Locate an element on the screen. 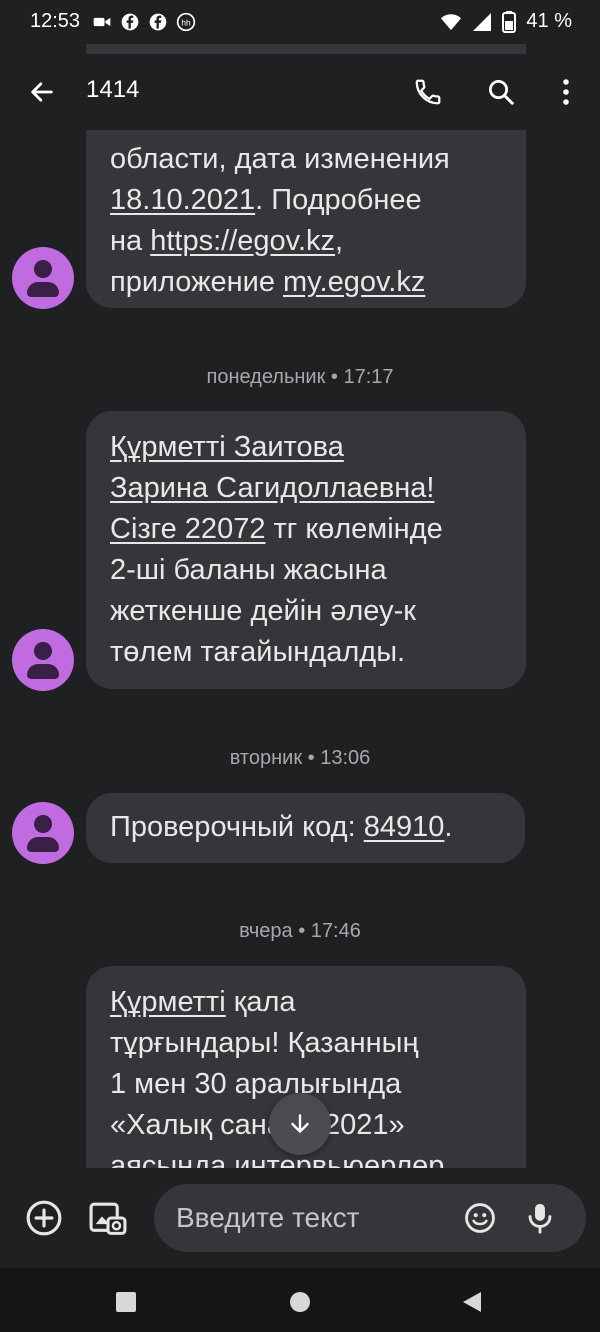  verification-code-link: 84910 is located at coordinates (404, 827).